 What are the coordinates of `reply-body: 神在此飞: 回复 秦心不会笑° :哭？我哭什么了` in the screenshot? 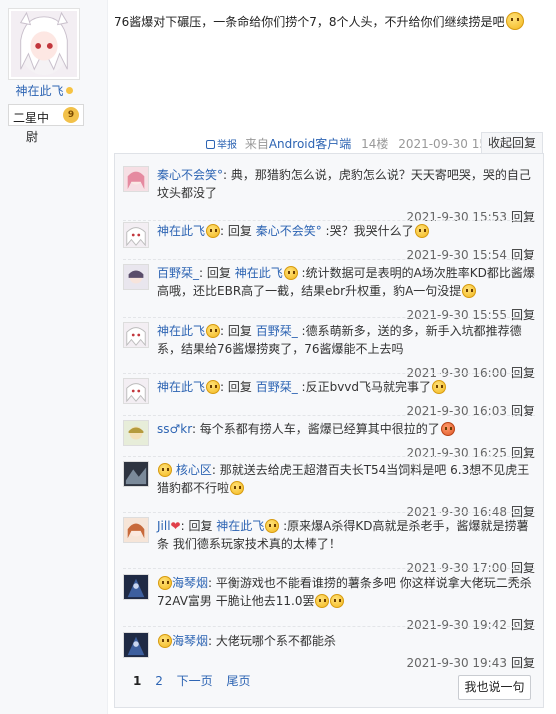 It's located at (346, 231).